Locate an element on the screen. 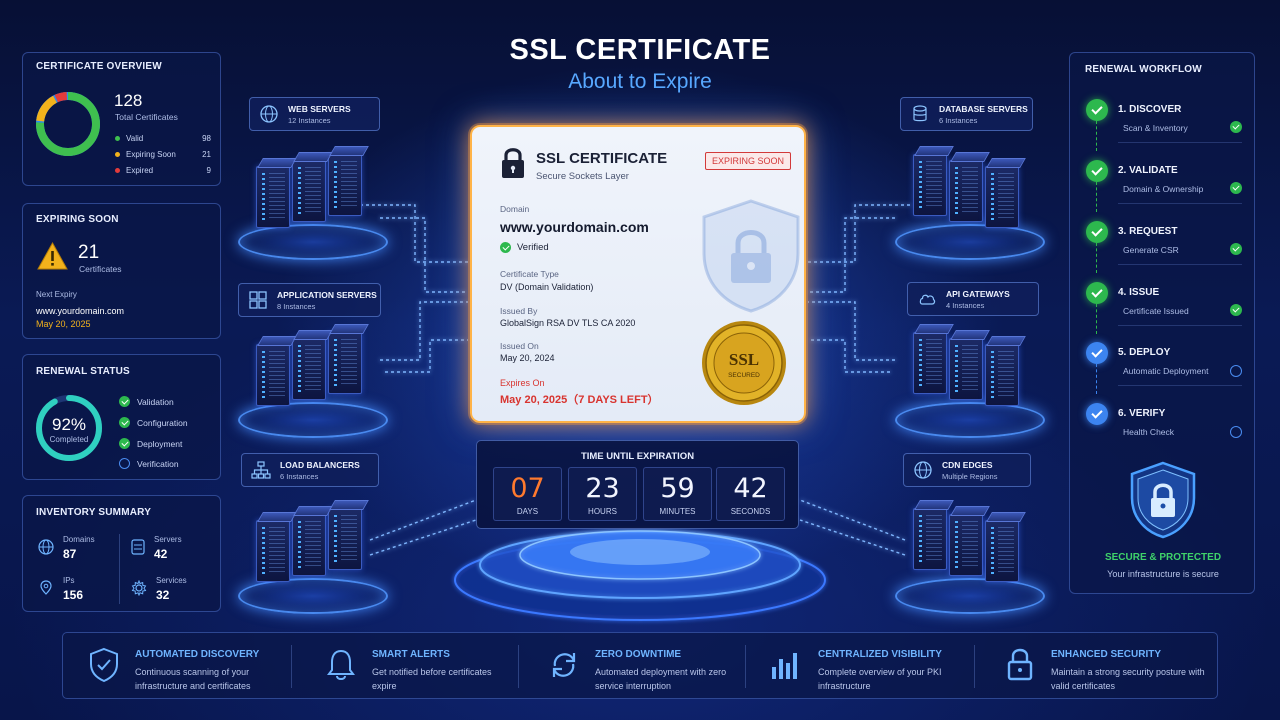 The width and height of the screenshot is (1280, 720). bell-icon is located at coordinates (341, 664).